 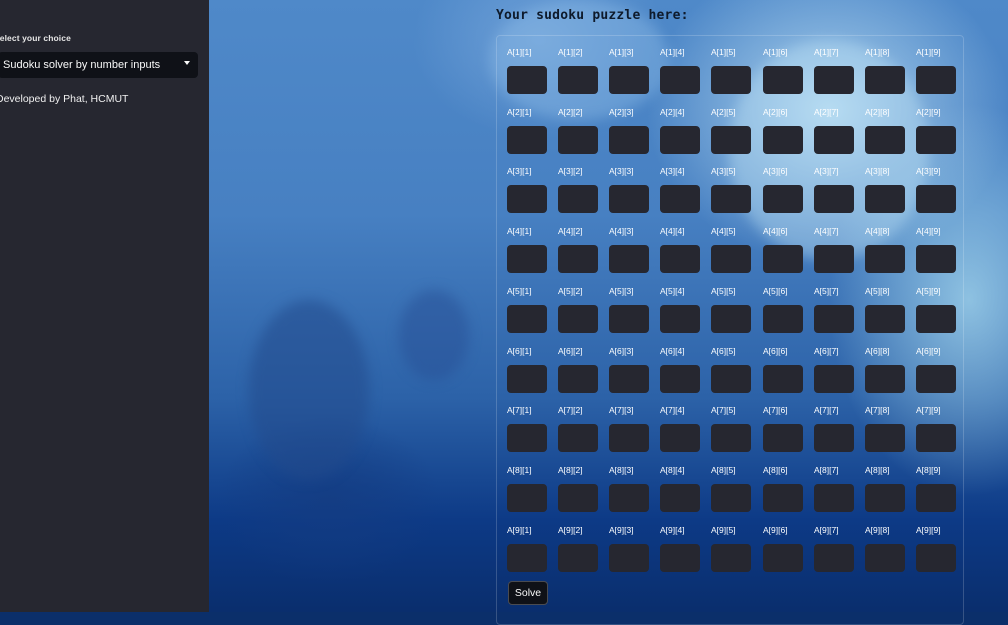 I want to click on cell-label: A[4][2], so click(x=570, y=231).